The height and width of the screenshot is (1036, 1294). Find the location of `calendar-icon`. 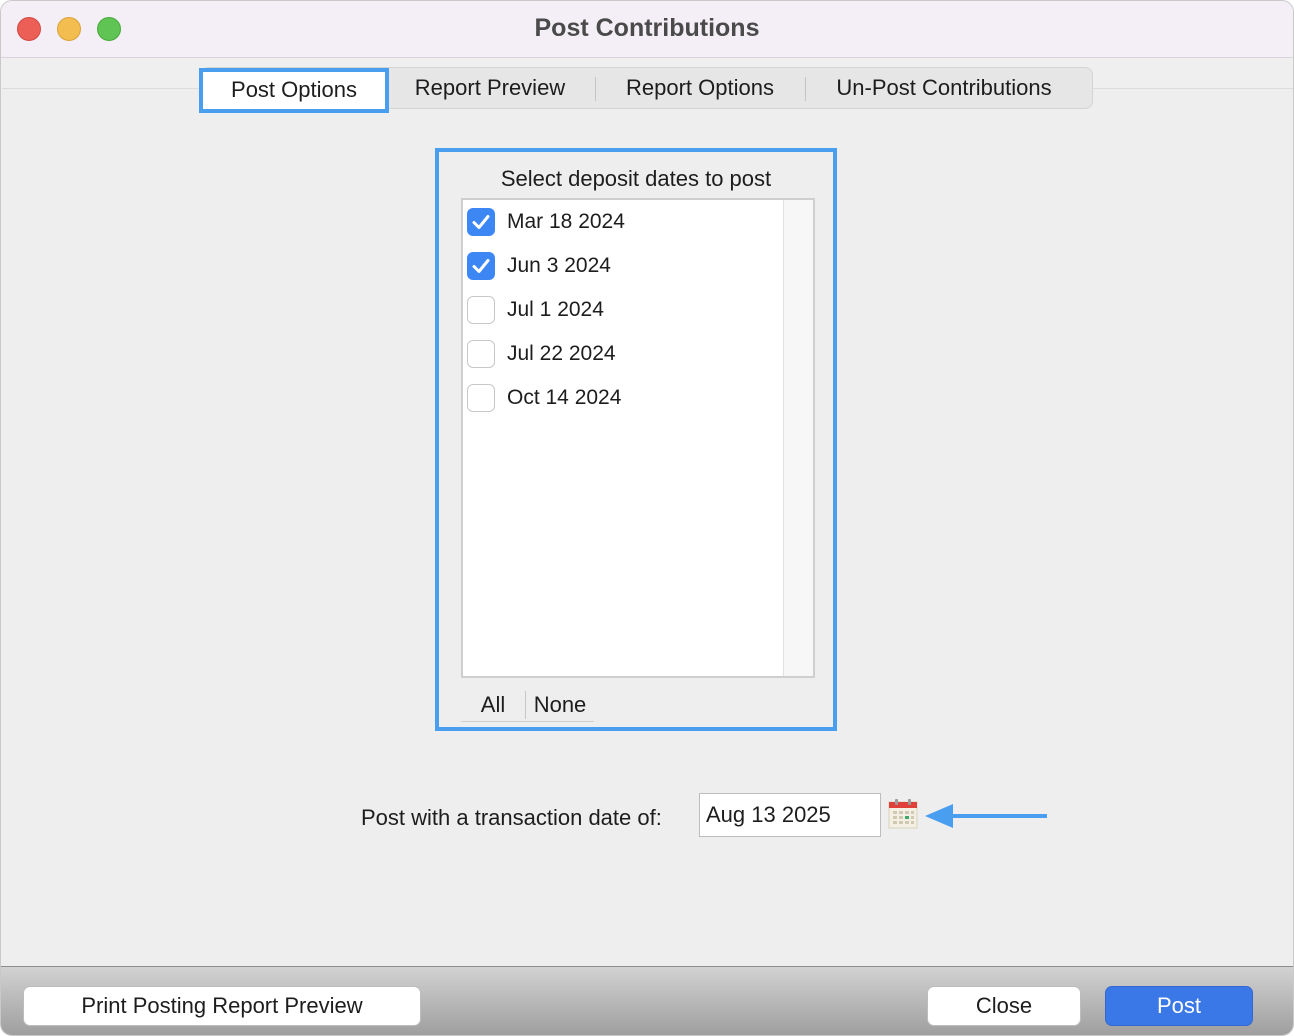

calendar-icon is located at coordinates (903, 814).